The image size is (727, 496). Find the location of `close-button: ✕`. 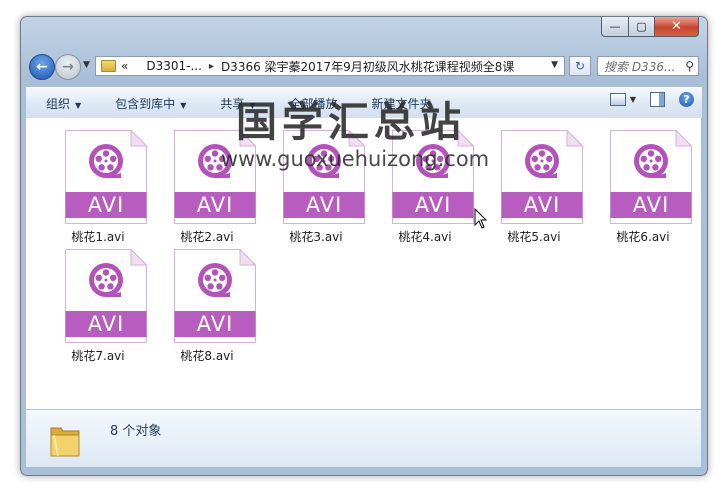

close-button: ✕ is located at coordinates (677, 27).